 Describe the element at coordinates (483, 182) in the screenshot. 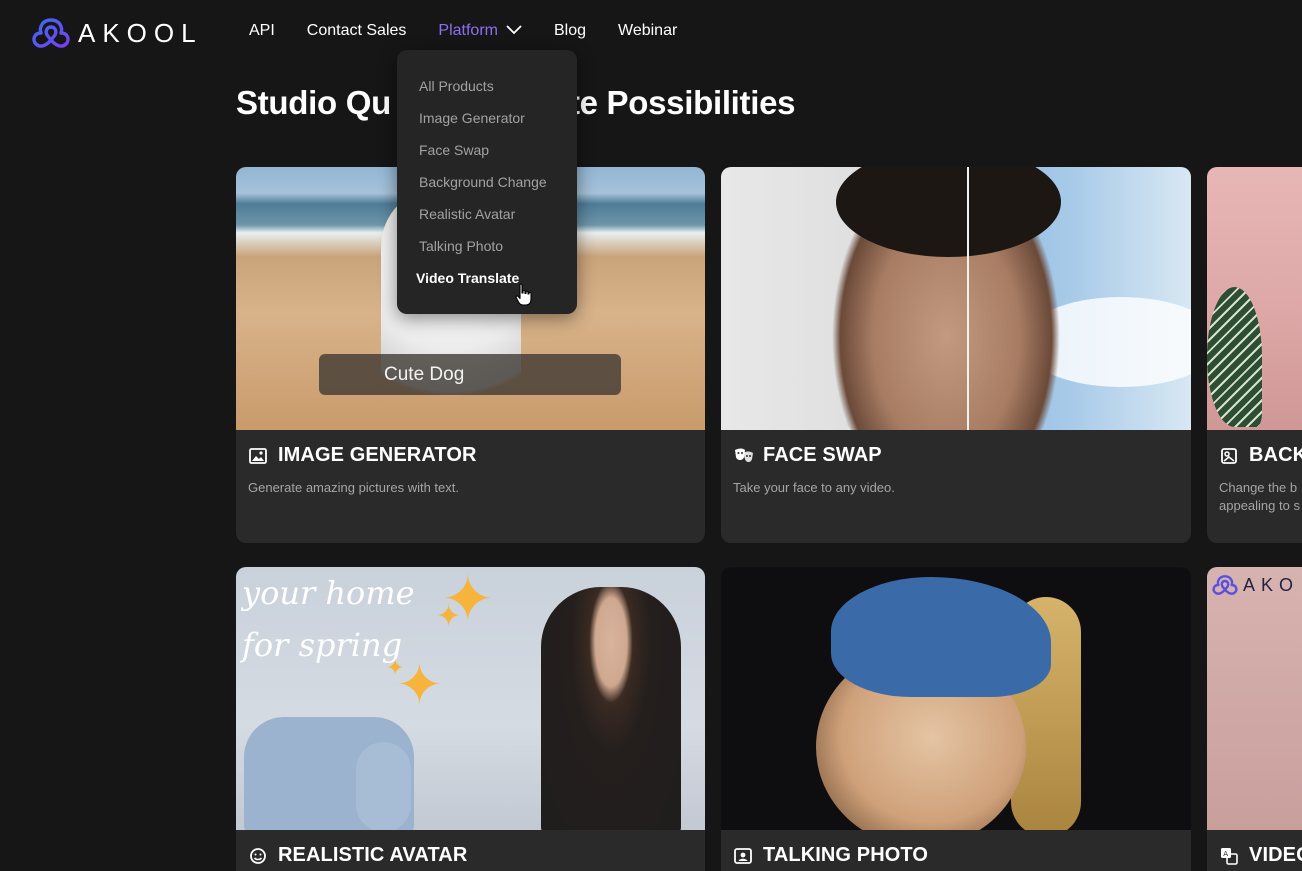

I see `menu-item-background-change: Background Change` at that location.